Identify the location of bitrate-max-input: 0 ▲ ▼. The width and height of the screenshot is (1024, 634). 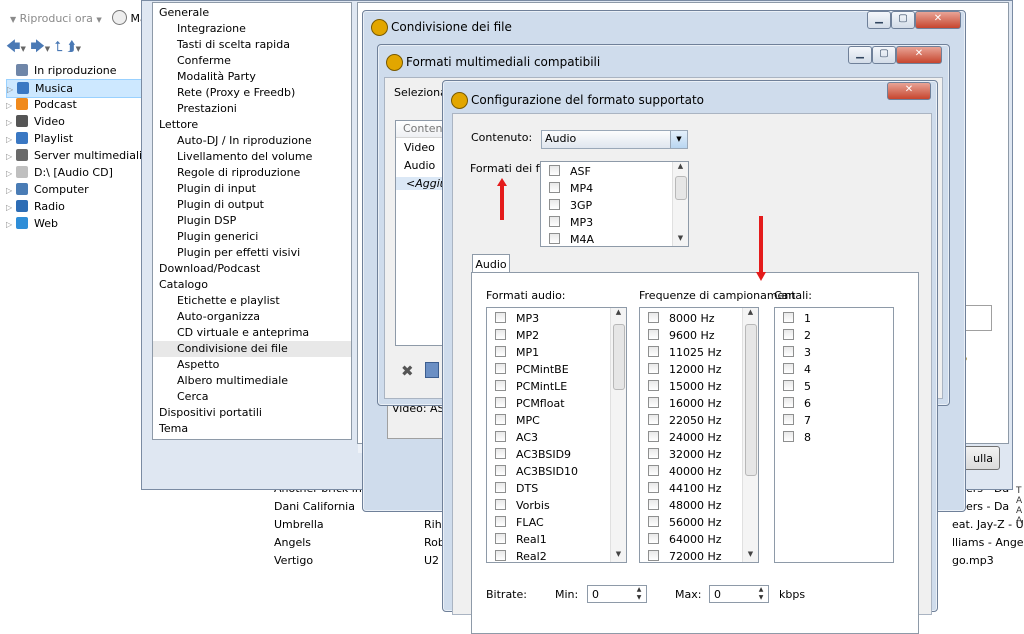
(739, 594).